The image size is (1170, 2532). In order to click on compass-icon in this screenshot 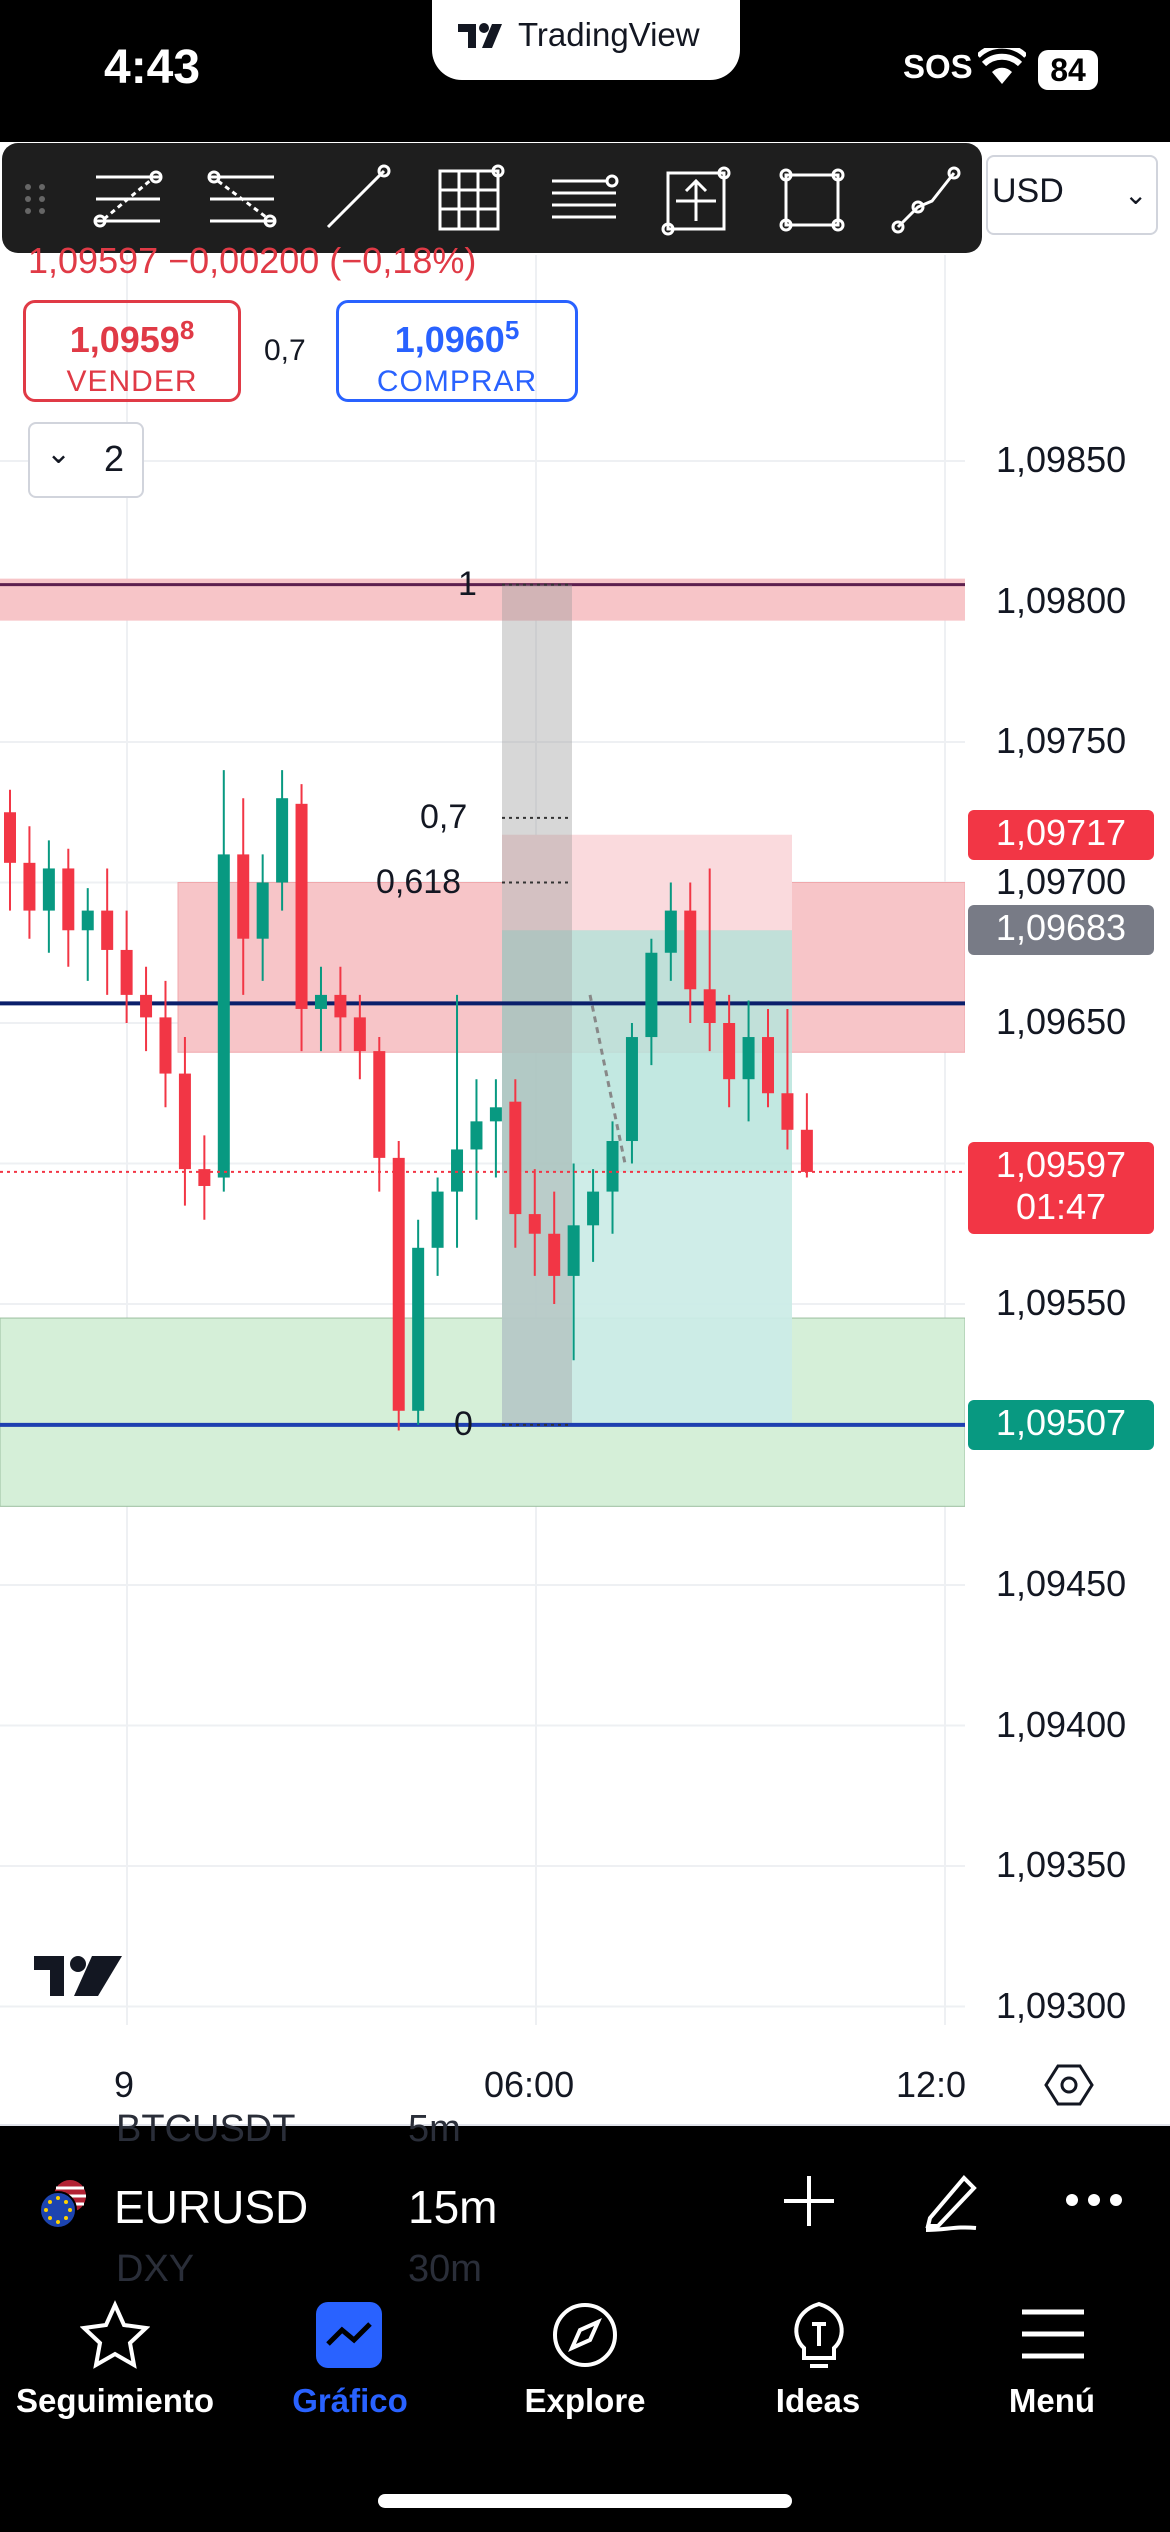, I will do `click(585, 2335)`.